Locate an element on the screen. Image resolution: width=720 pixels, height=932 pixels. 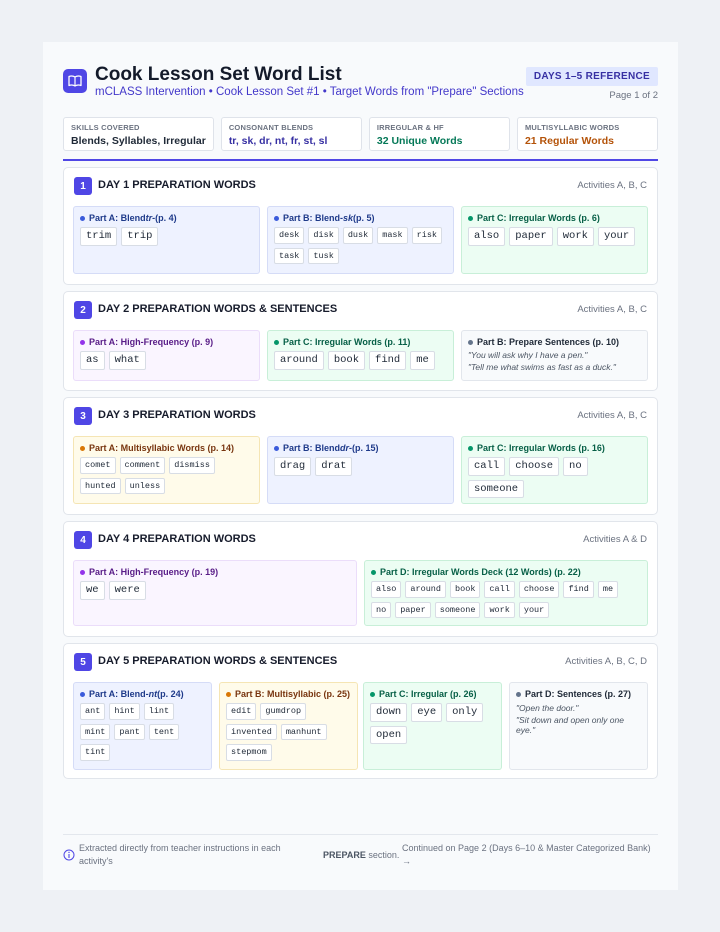
word-chip: gumdrop is located at coordinates (283, 711).